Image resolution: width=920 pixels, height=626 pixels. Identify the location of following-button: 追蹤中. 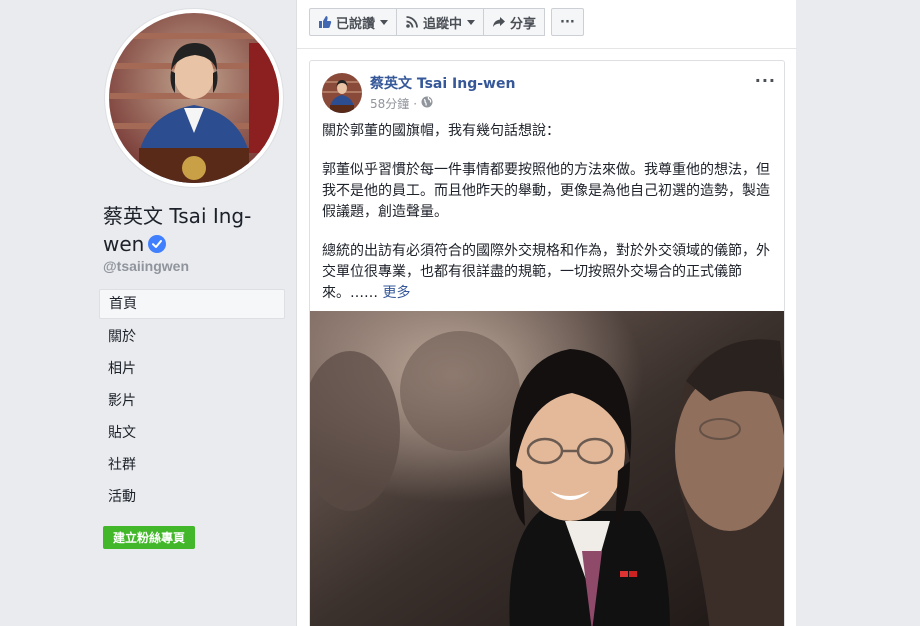
(440, 22).